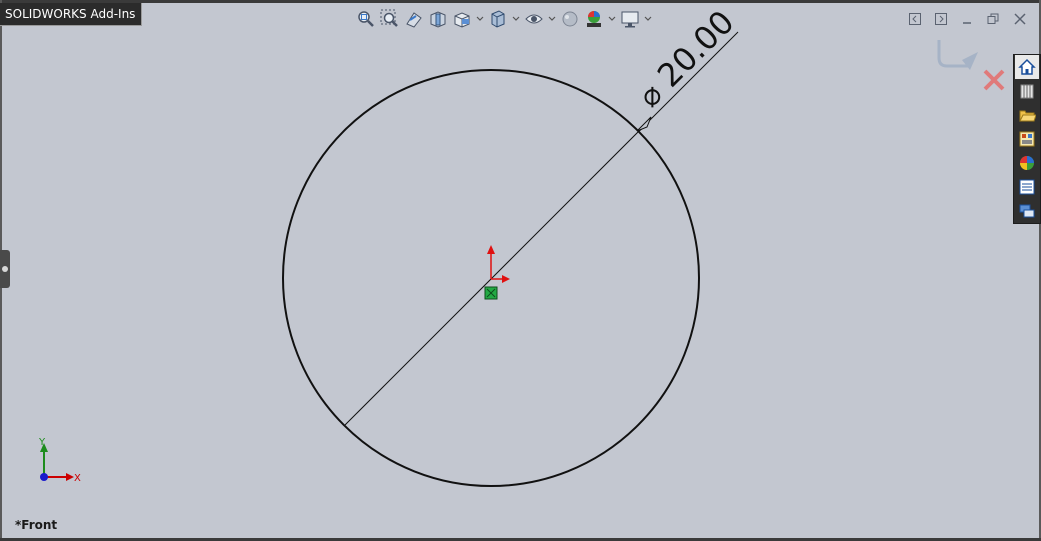  What do you see at coordinates (498, 19) in the screenshot?
I see `display-style-icon` at bounding box center [498, 19].